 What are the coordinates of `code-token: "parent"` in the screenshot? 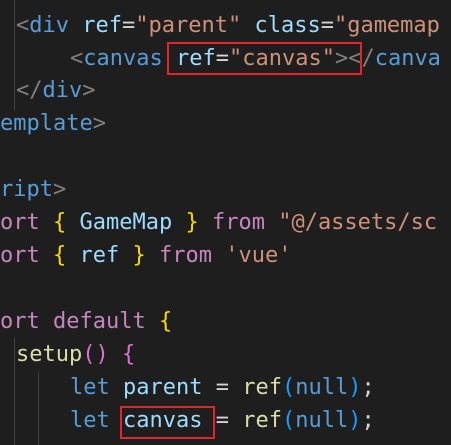 It's located at (188, 25).